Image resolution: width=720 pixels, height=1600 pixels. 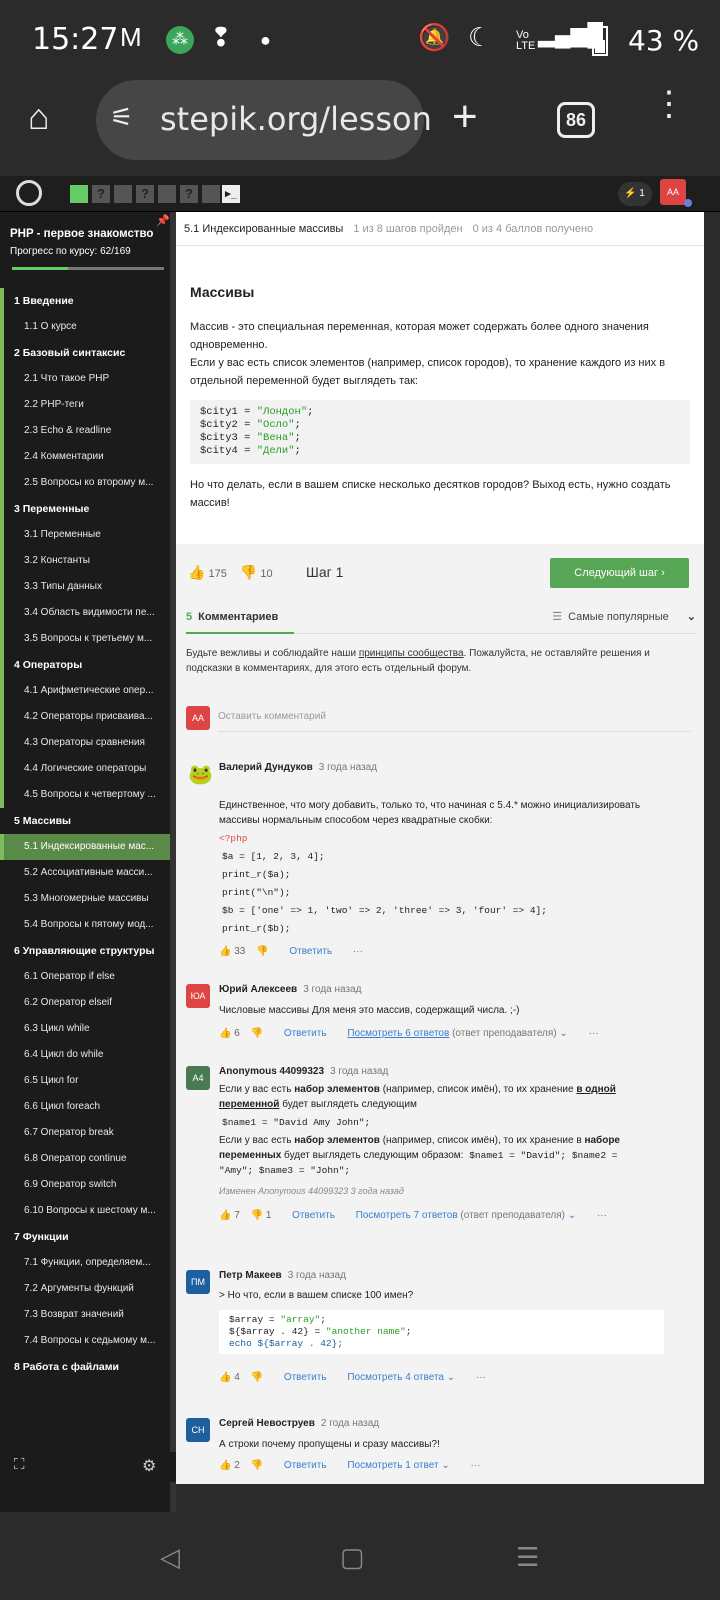 What do you see at coordinates (240, 621) in the screenshot?
I see `tab-comments: 5 Комментариев` at bounding box center [240, 621].